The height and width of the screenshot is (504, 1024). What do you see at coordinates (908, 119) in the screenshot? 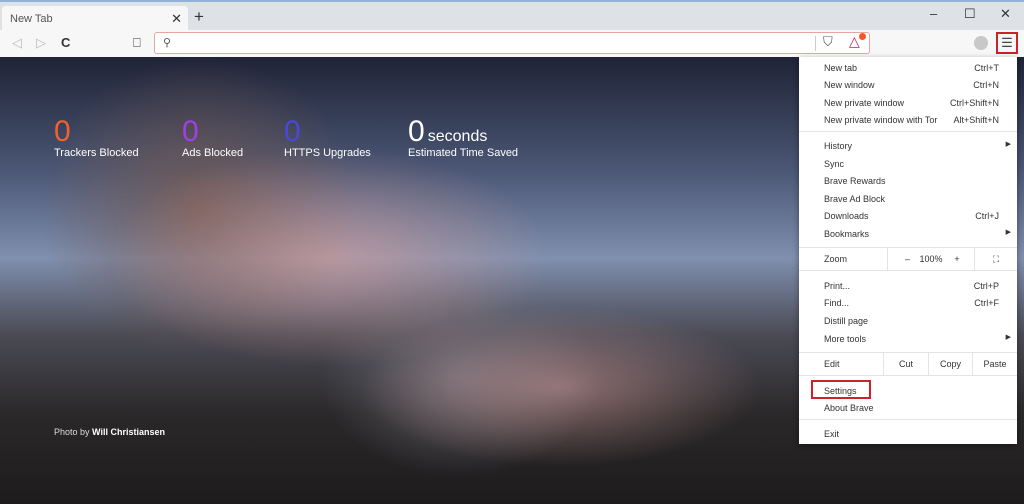
I see `menu-item-new-private-window-tor: New private window with Tor Alt+Shift+N` at bounding box center [908, 119].